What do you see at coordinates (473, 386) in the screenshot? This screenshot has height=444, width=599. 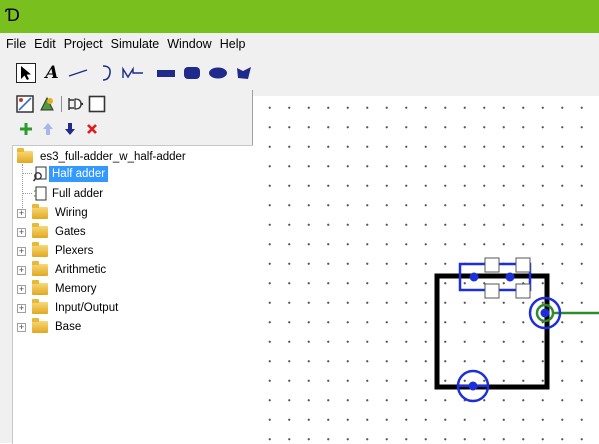 I see `anchor-dot` at bounding box center [473, 386].